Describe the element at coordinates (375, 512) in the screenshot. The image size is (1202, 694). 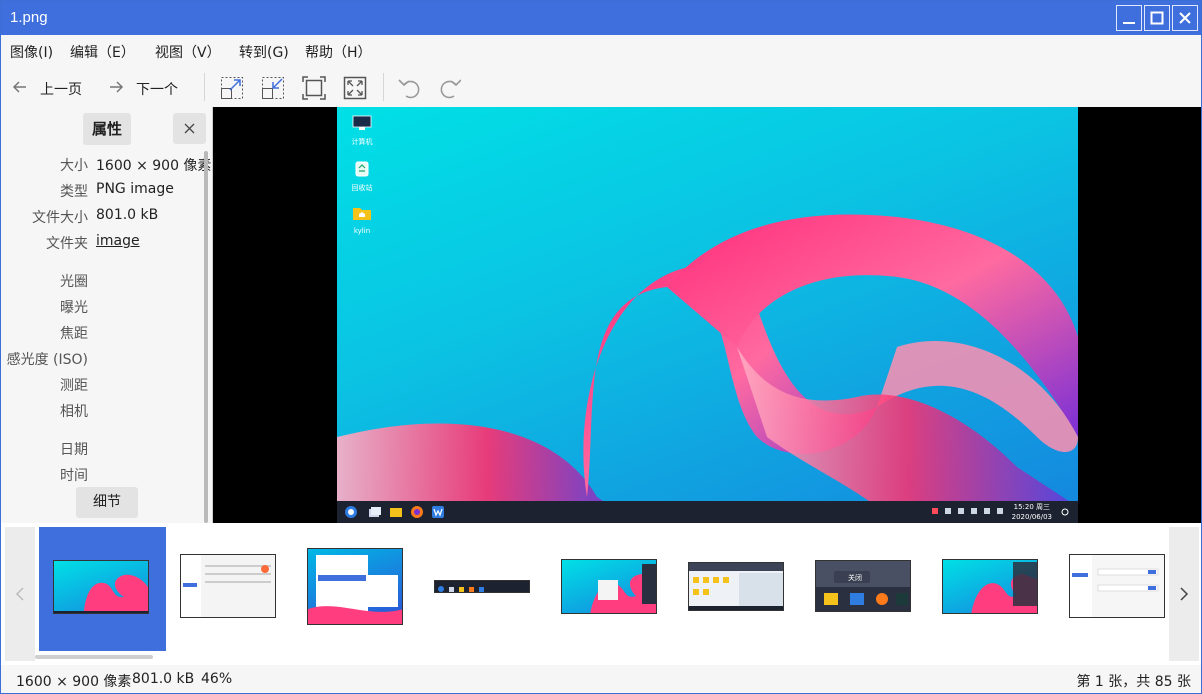
I see `window-switcher-icon` at that location.